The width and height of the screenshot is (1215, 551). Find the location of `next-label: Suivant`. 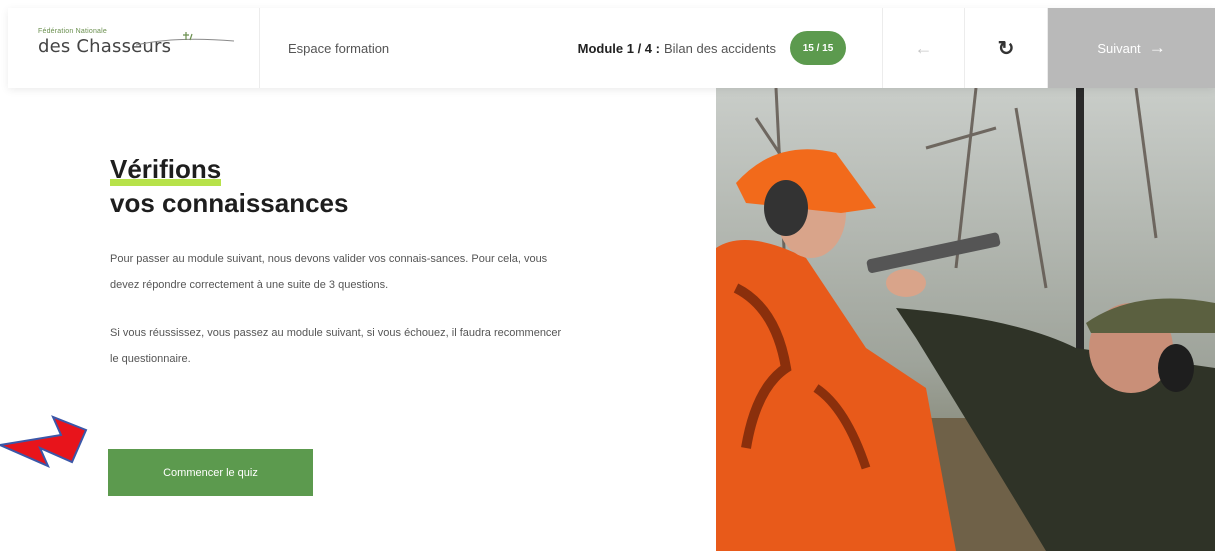

next-label: Suivant is located at coordinates (1119, 48).